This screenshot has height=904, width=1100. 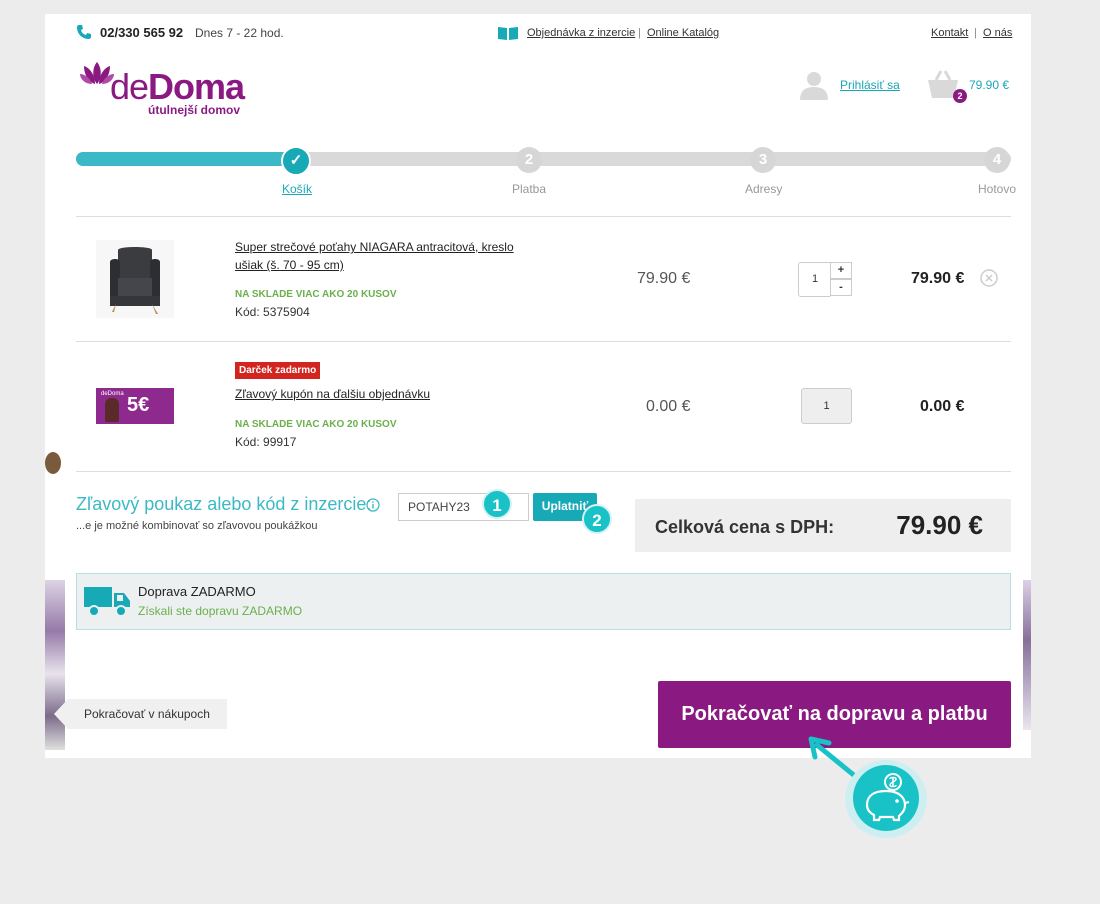 What do you see at coordinates (683, 33) in the screenshot?
I see `online-catalog-link: Online Katalóg` at bounding box center [683, 33].